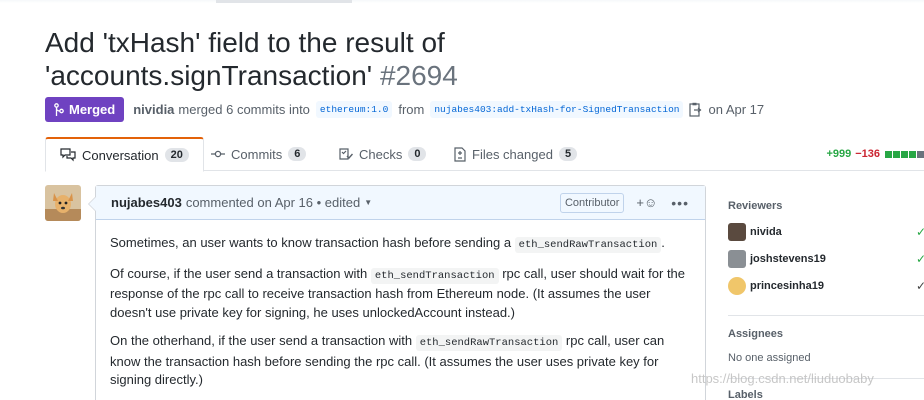  I want to click on tab-label: Commits, so click(257, 154).